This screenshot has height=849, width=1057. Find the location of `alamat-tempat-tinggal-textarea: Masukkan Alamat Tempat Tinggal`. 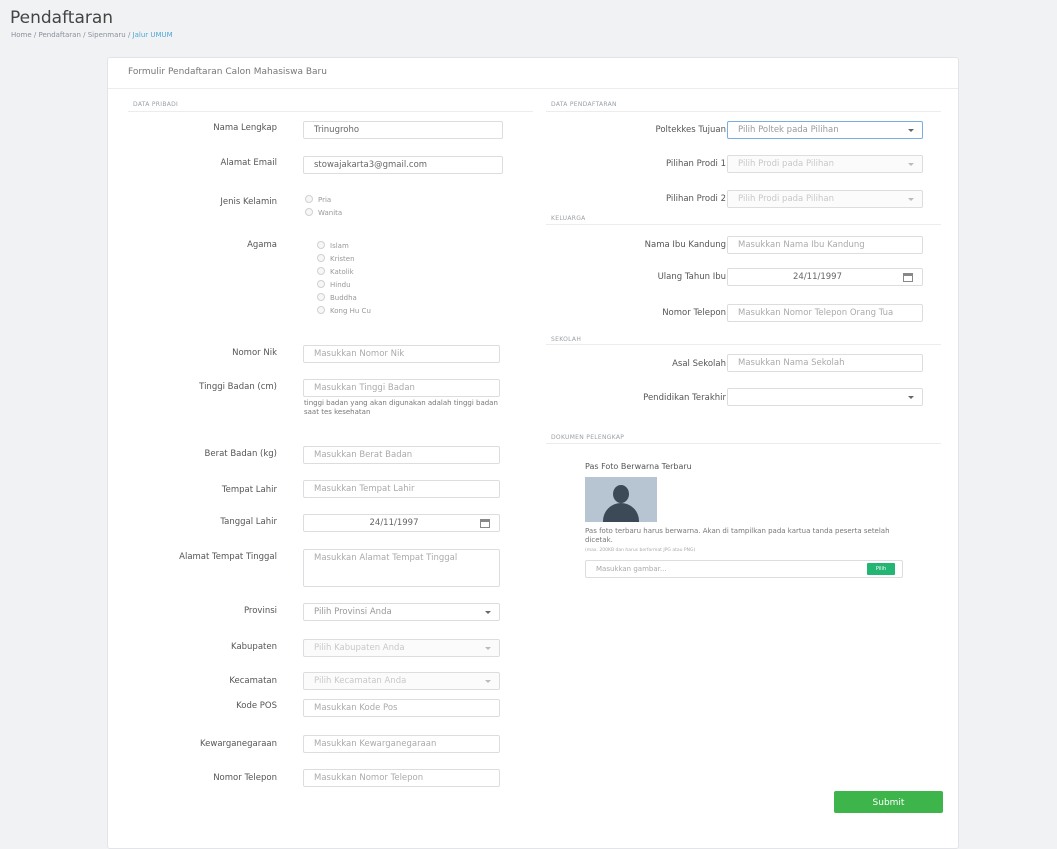

alamat-tempat-tinggal-textarea: Masukkan Alamat Tempat Tinggal is located at coordinates (401, 568).